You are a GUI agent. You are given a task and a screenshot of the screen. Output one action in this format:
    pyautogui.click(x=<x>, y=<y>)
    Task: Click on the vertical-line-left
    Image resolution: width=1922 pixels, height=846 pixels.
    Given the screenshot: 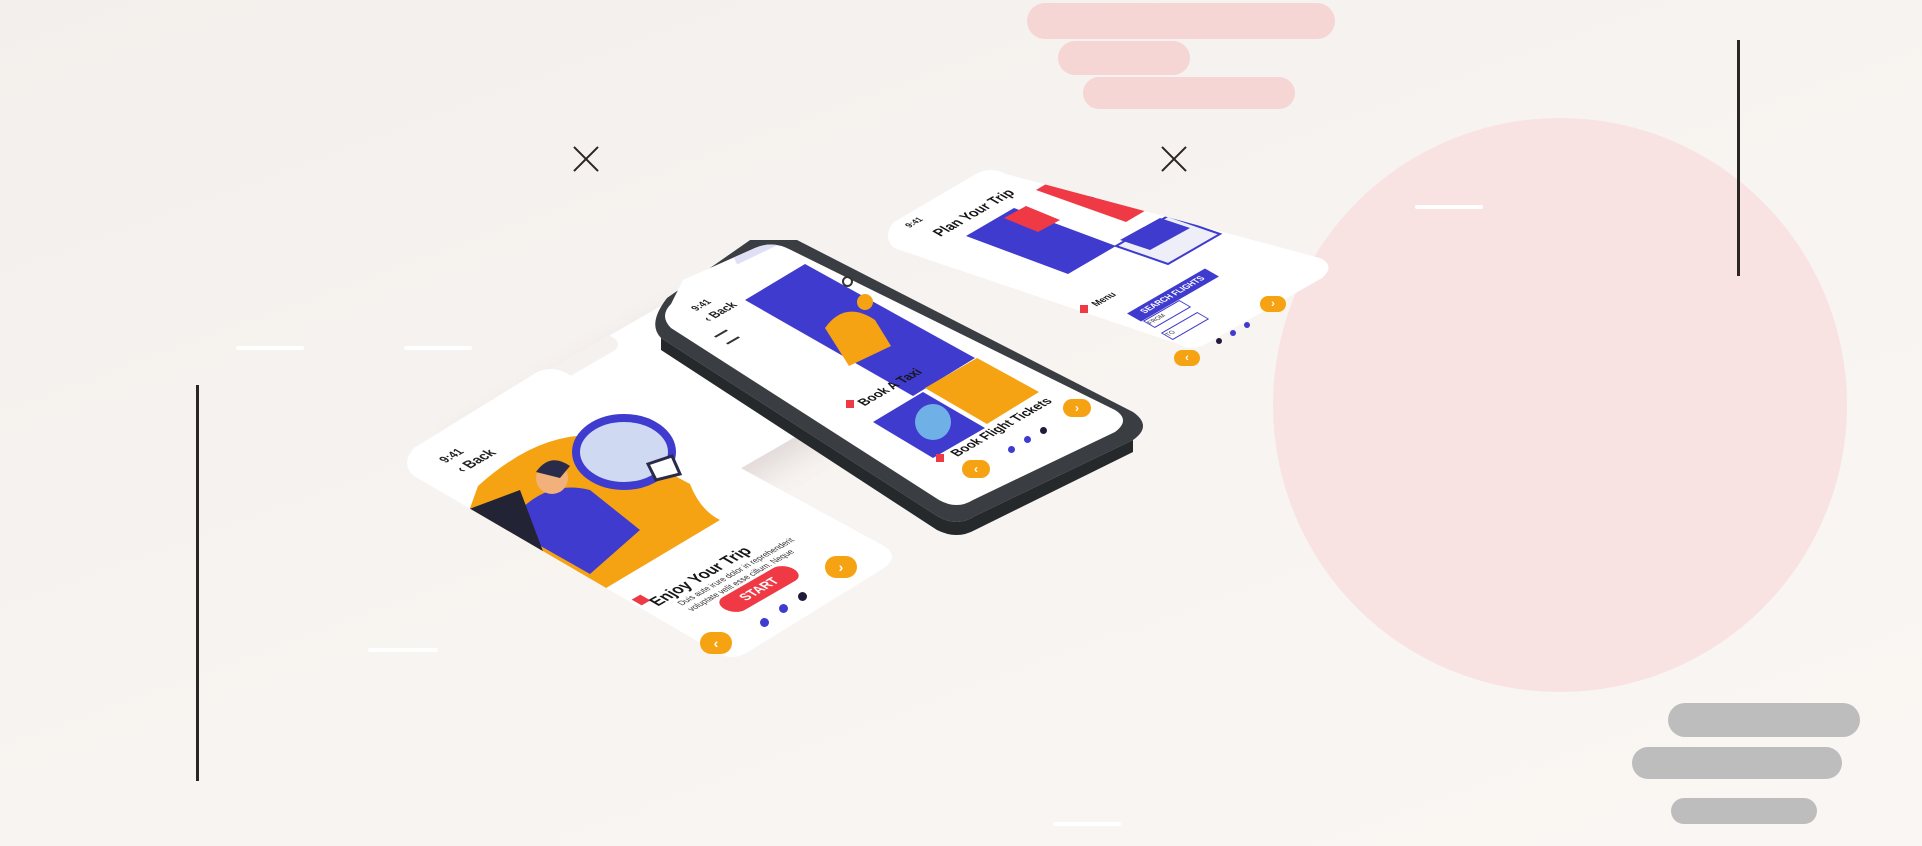 What is the action you would take?
    pyautogui.click(x=197, y=583)
    